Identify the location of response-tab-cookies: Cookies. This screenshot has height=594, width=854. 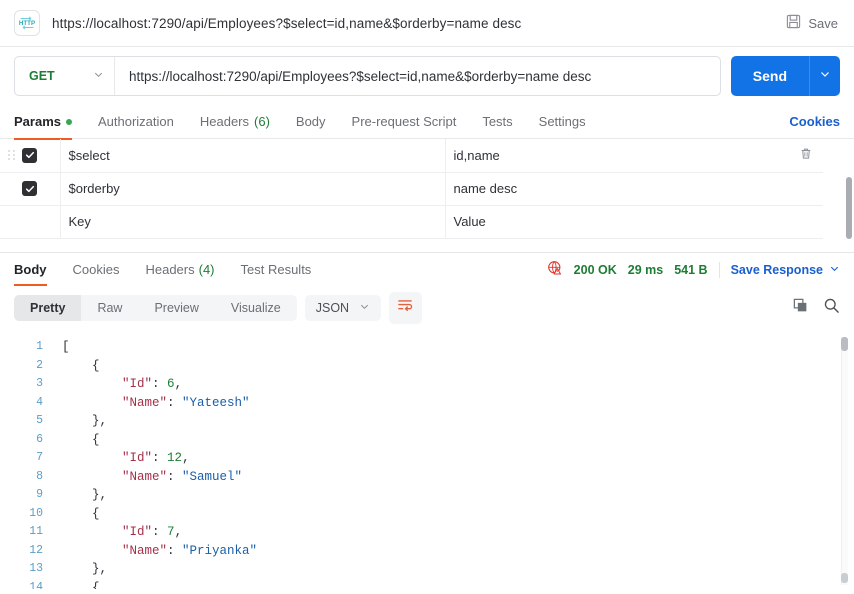
(96, 269).